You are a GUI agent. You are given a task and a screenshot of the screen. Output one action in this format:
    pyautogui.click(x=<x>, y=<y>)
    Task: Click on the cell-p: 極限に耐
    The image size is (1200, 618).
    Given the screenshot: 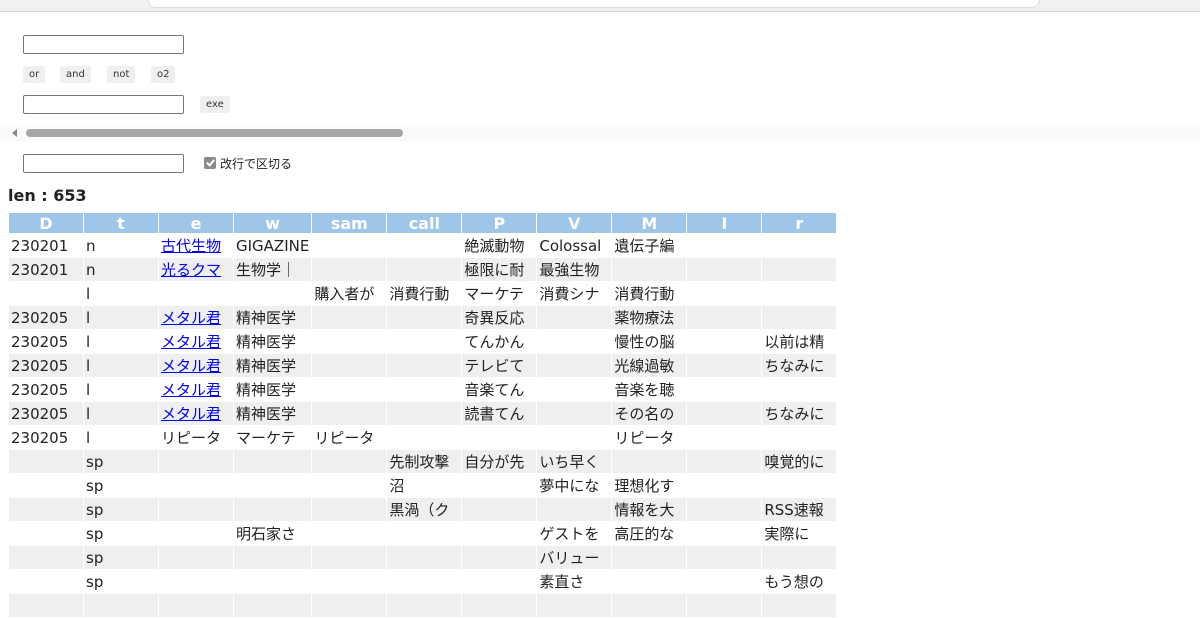 What is the action you would take?
    pyautogui.click(x=499, y=269)
    